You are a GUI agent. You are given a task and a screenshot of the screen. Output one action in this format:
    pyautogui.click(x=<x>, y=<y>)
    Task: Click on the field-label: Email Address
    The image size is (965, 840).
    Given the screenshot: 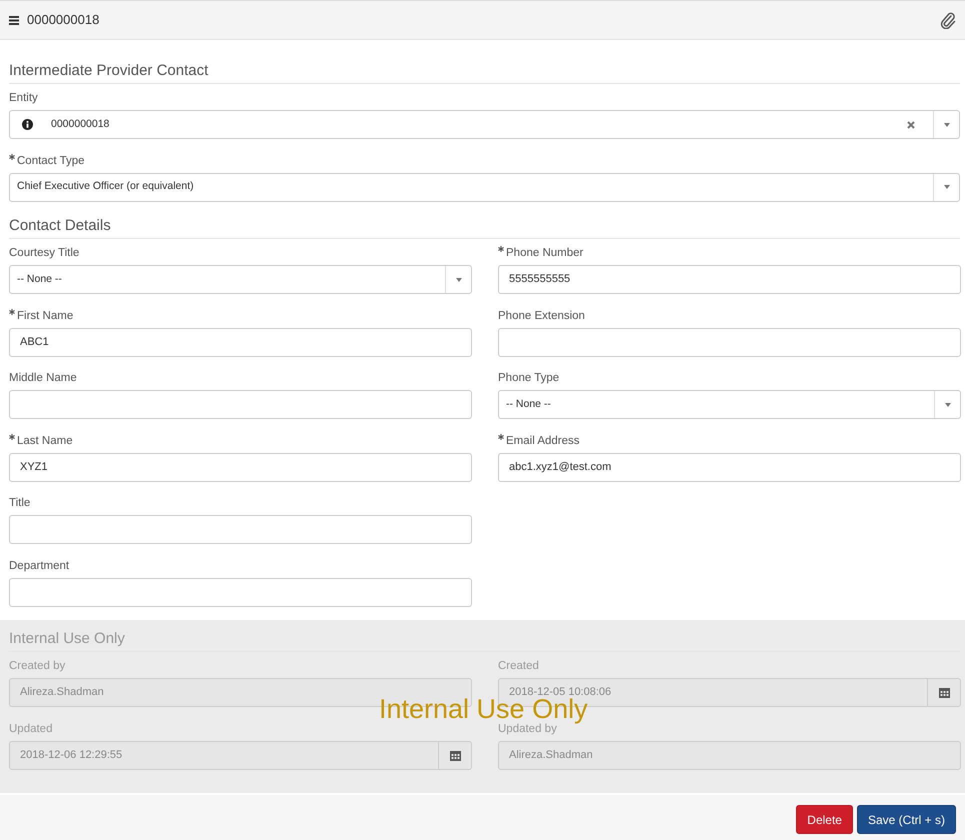 What is the action you would take?
    pyautogui.click(x=543, y=441)
    